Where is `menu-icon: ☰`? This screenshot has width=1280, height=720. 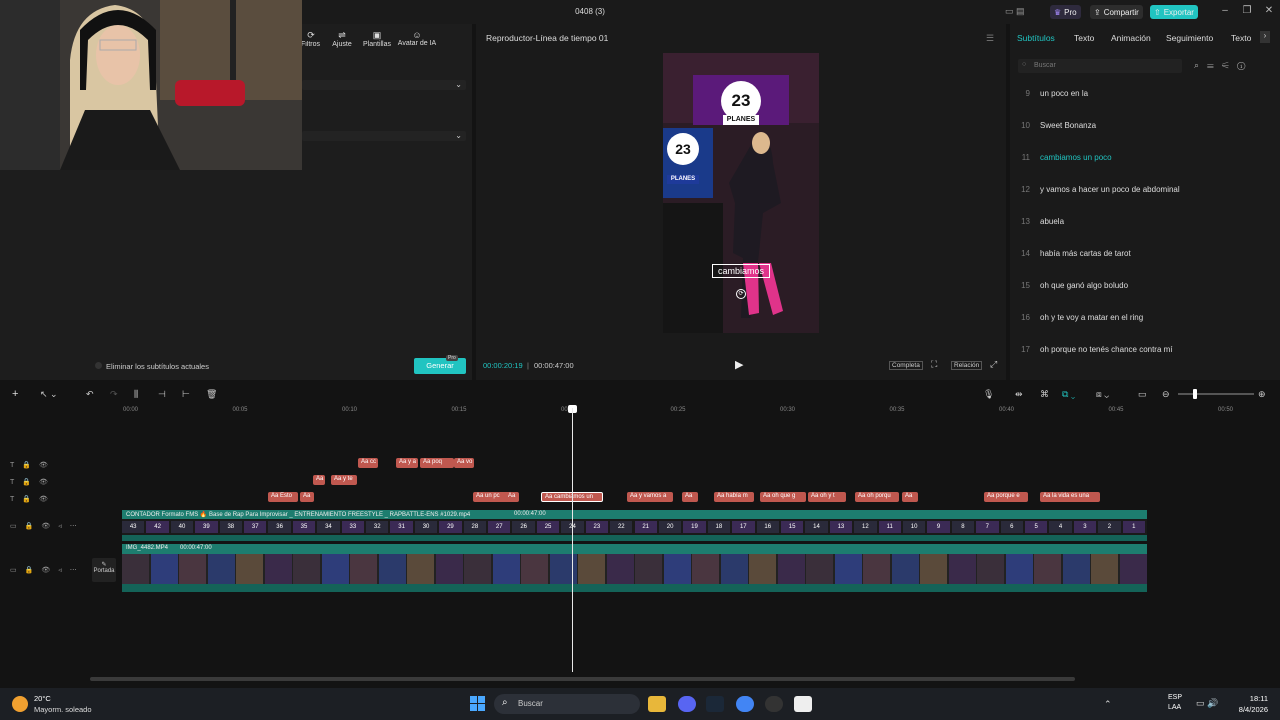 menu-icon: ☰ is located at coordinates (990, 38).